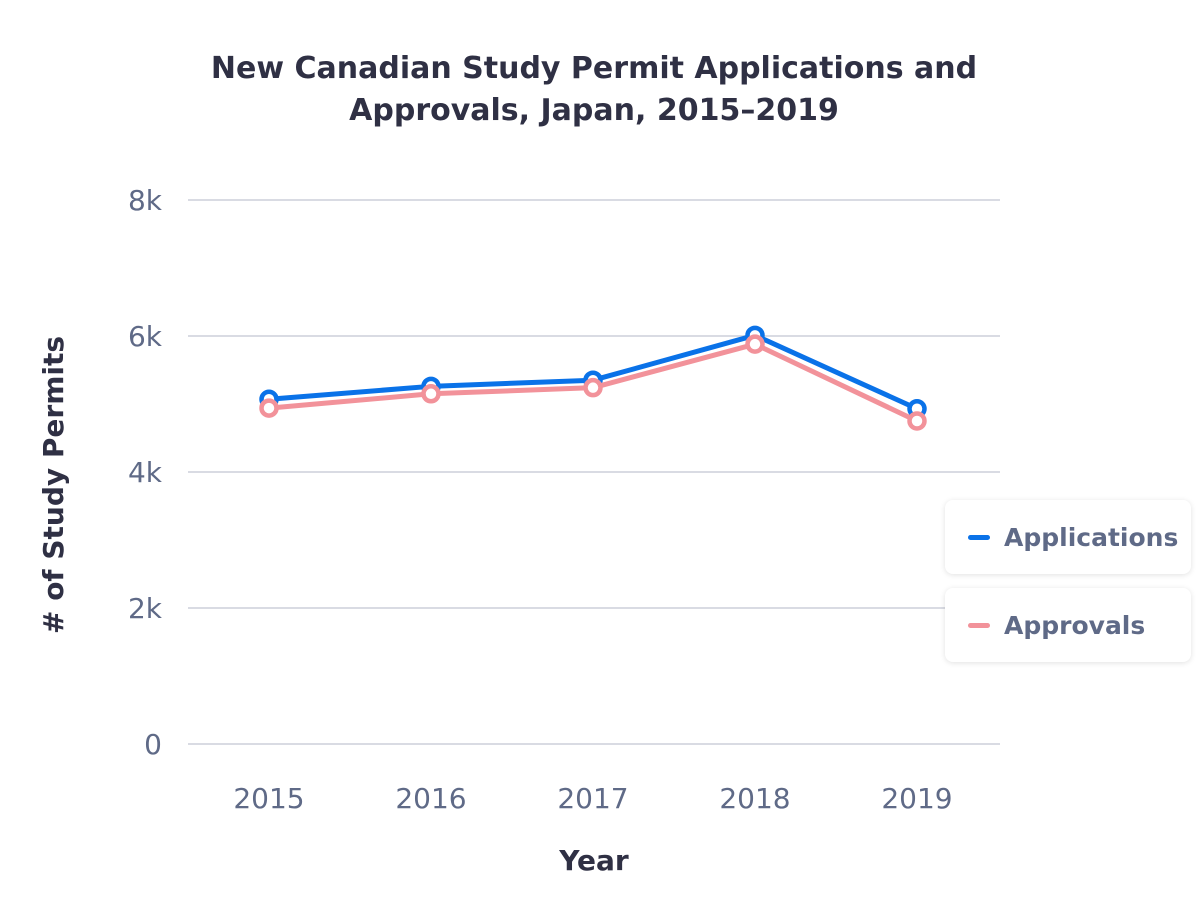  What do you see at coordinates (593, 860) in the screenshot?
I see `x-axis-label: Year` at bounding box center [593, 860].